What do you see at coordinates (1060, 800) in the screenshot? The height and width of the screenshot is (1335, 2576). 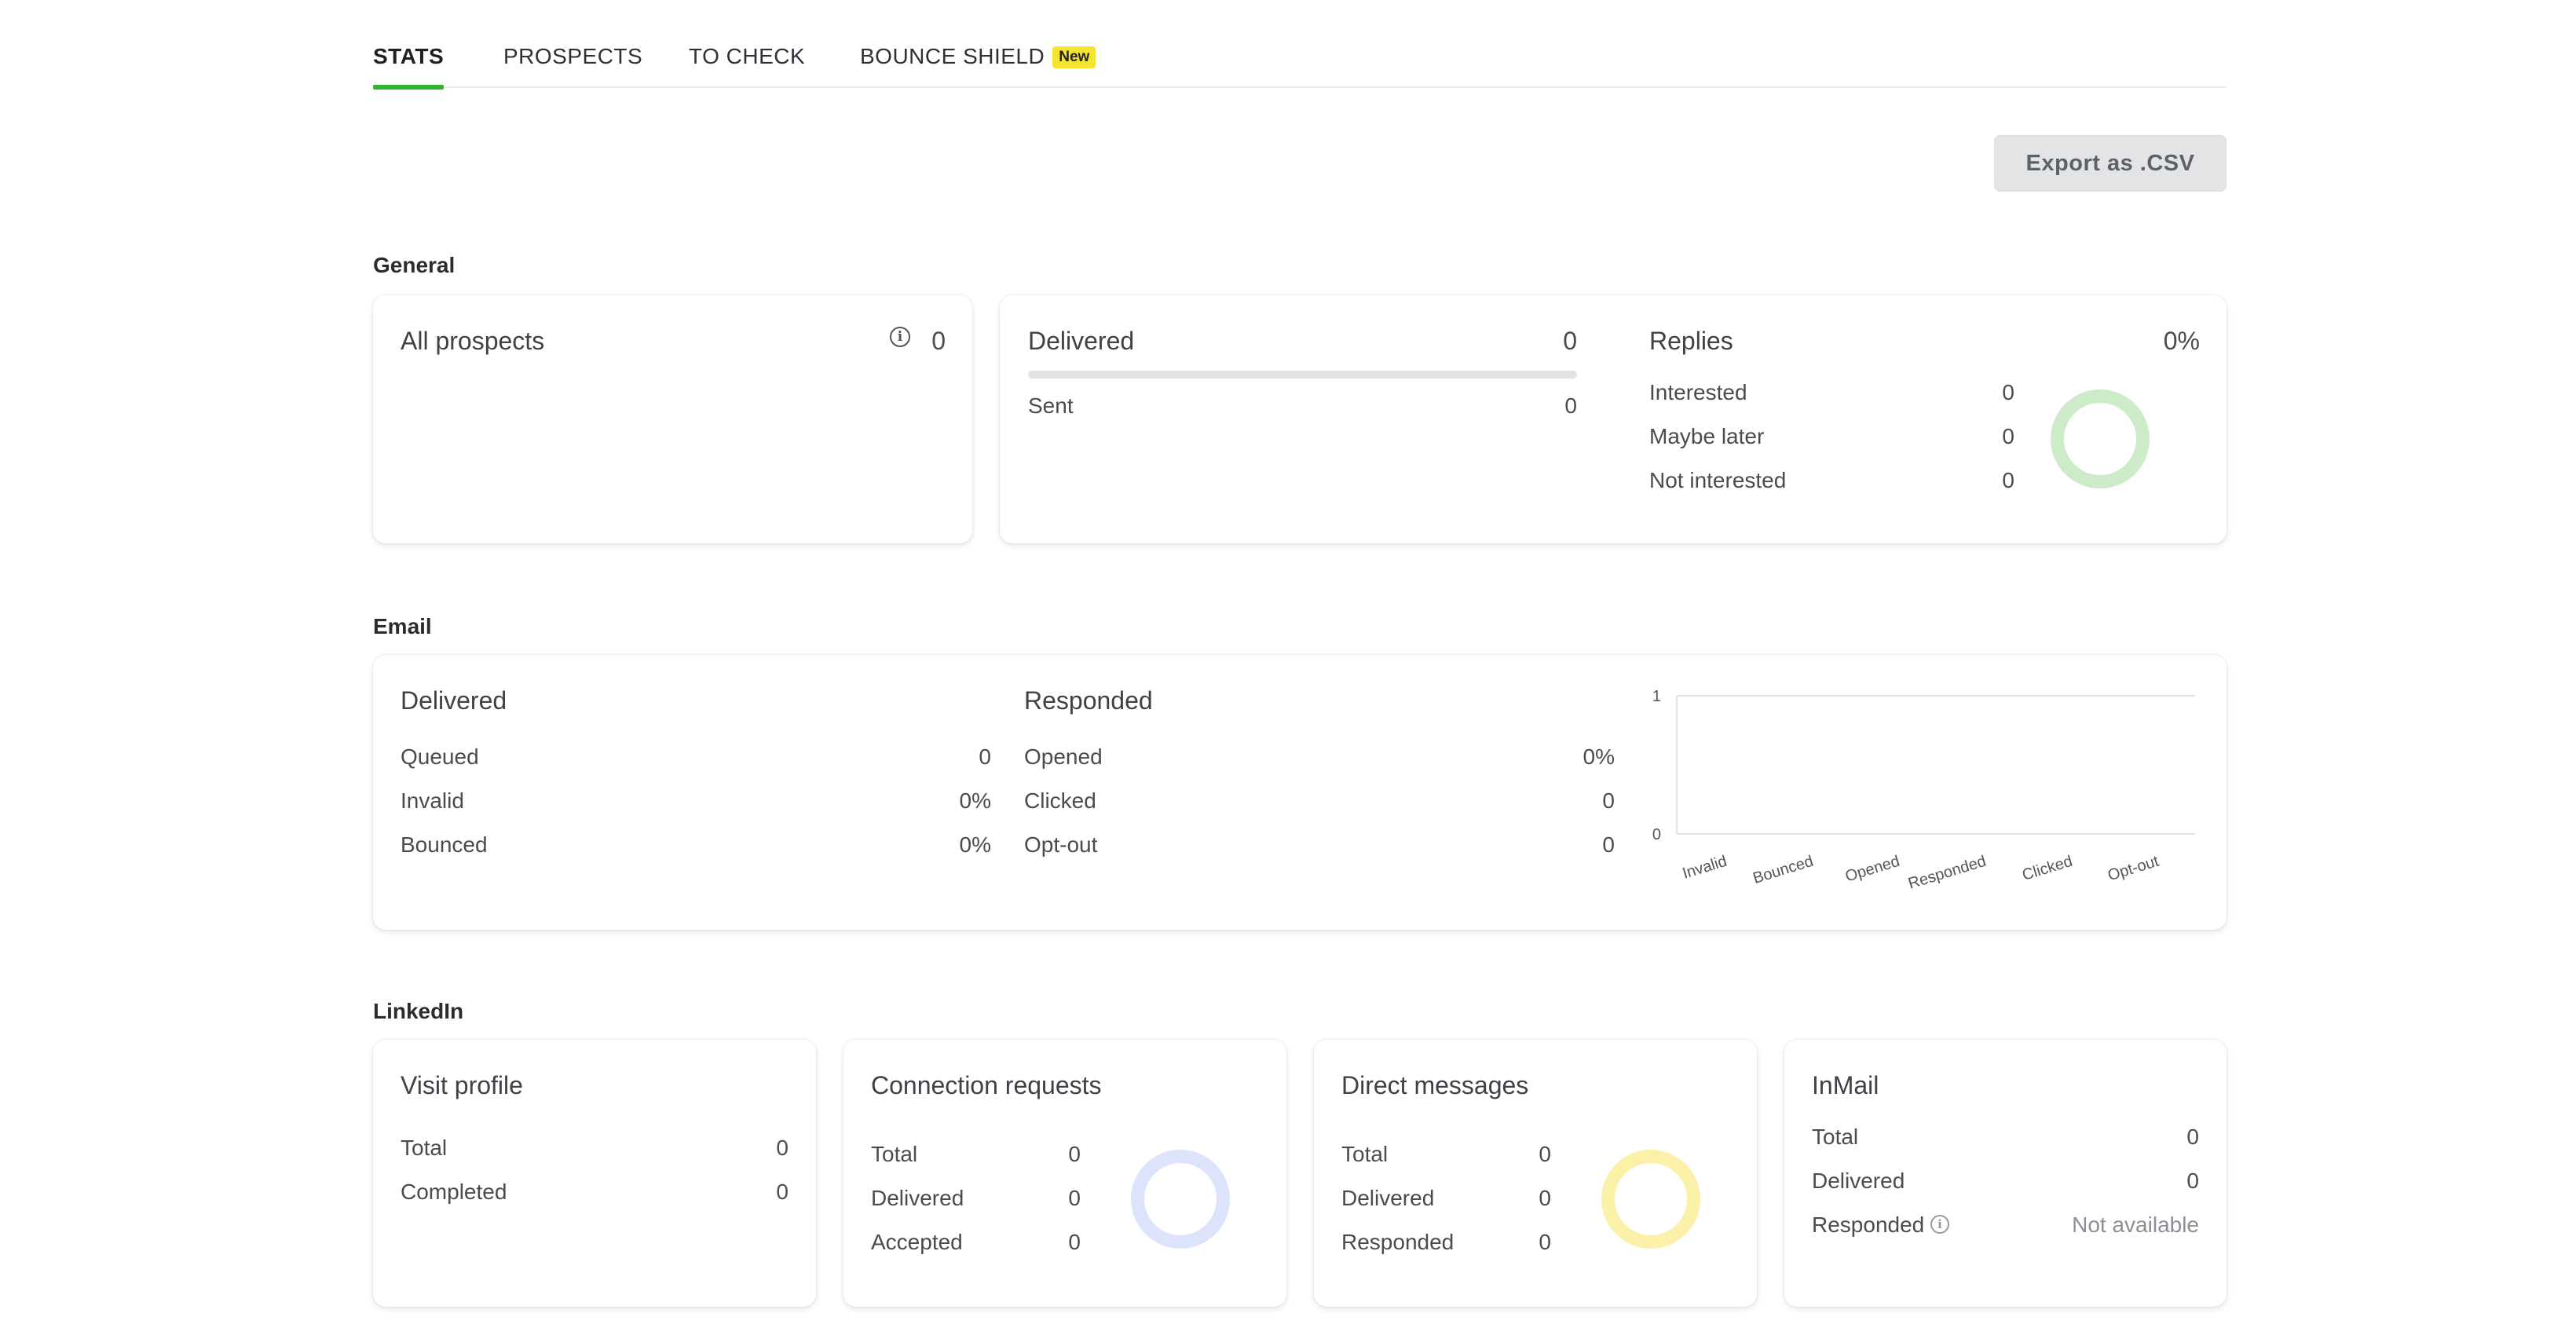 I see `email-responded-row-label: Clicked` at bounding box center [1060, 800].